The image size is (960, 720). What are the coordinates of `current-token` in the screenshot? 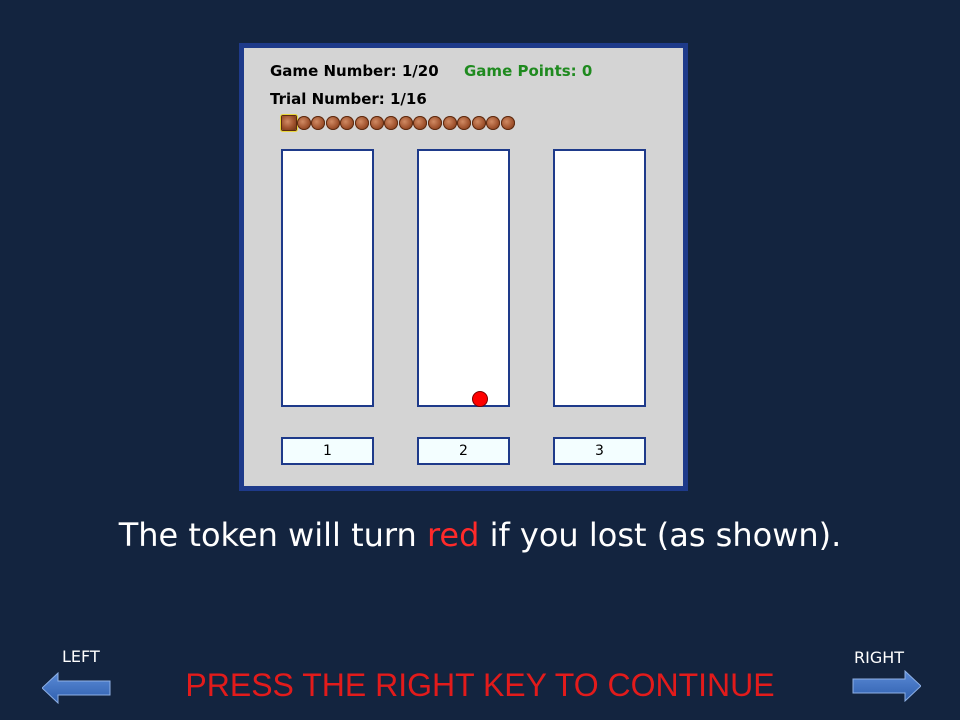 It's located at (289, 123).